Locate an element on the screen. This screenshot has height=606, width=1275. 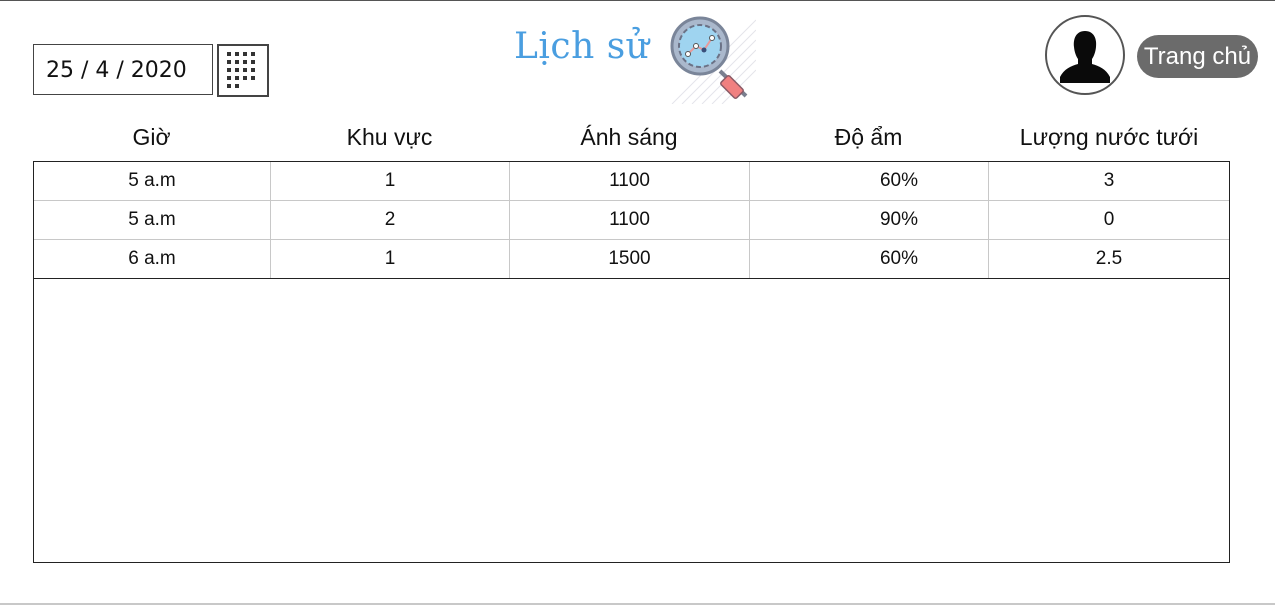
table-row: 5 a.m 1 1100 60% 3 is located at coordinates (631, 181).